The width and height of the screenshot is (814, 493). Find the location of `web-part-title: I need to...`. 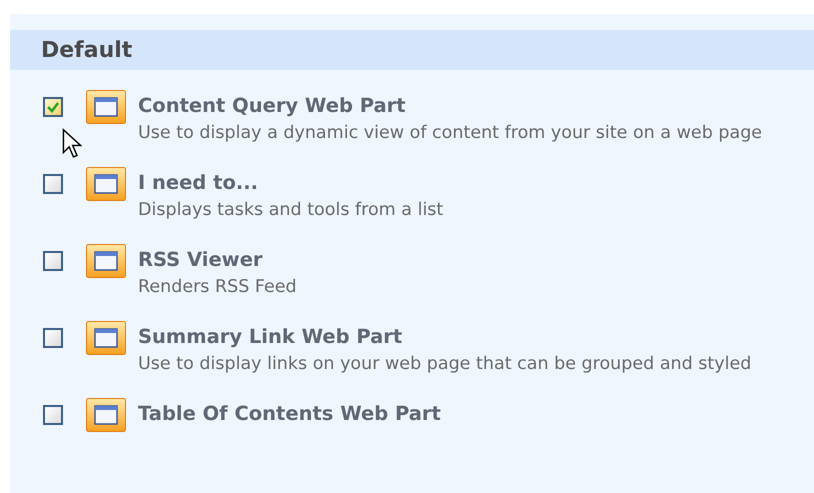

web-part-title: I need to... is located at coordinates (199, 183).